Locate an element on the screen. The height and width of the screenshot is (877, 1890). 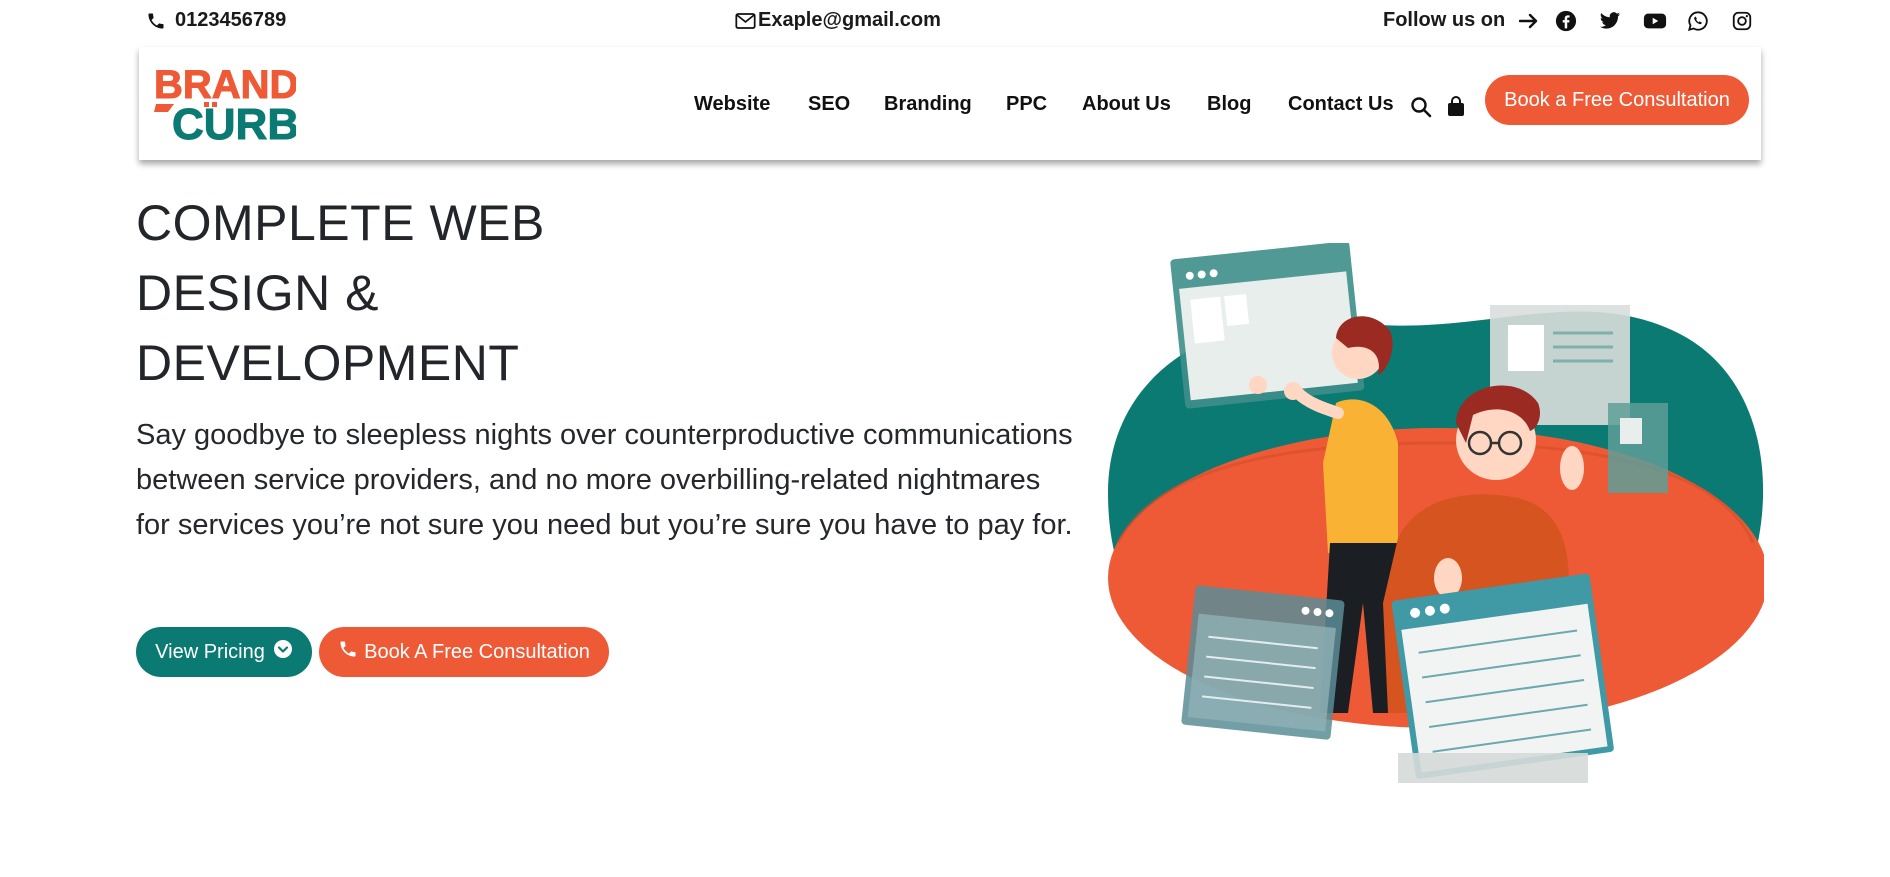
view-pricing-button: View Pricing is located at coordinates (224, 652).